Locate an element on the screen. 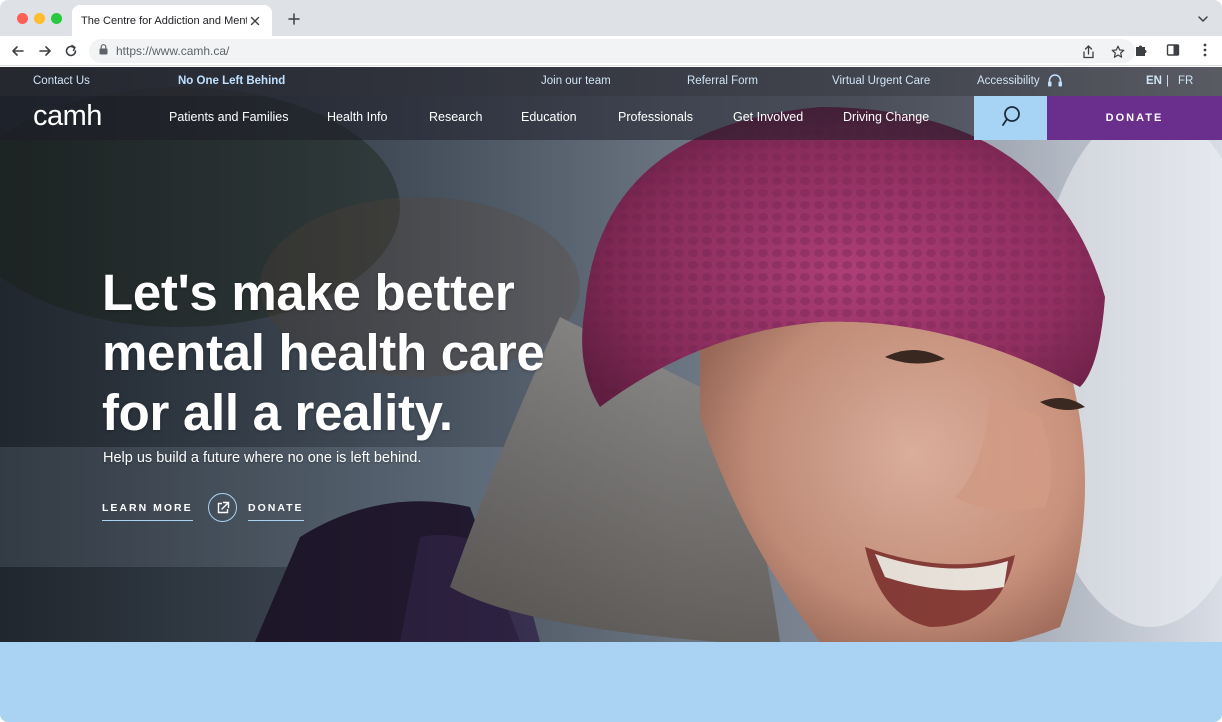 Image resolution: width=1222 pixels, height=722 pixels. side-panel-icon is located at coordinates (1173, 50).